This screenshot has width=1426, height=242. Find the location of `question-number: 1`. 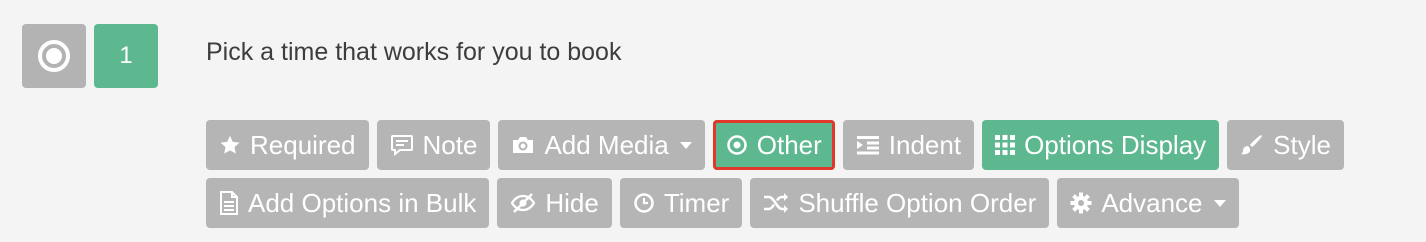

question-number: 1 is located at coordinates (126, 56).